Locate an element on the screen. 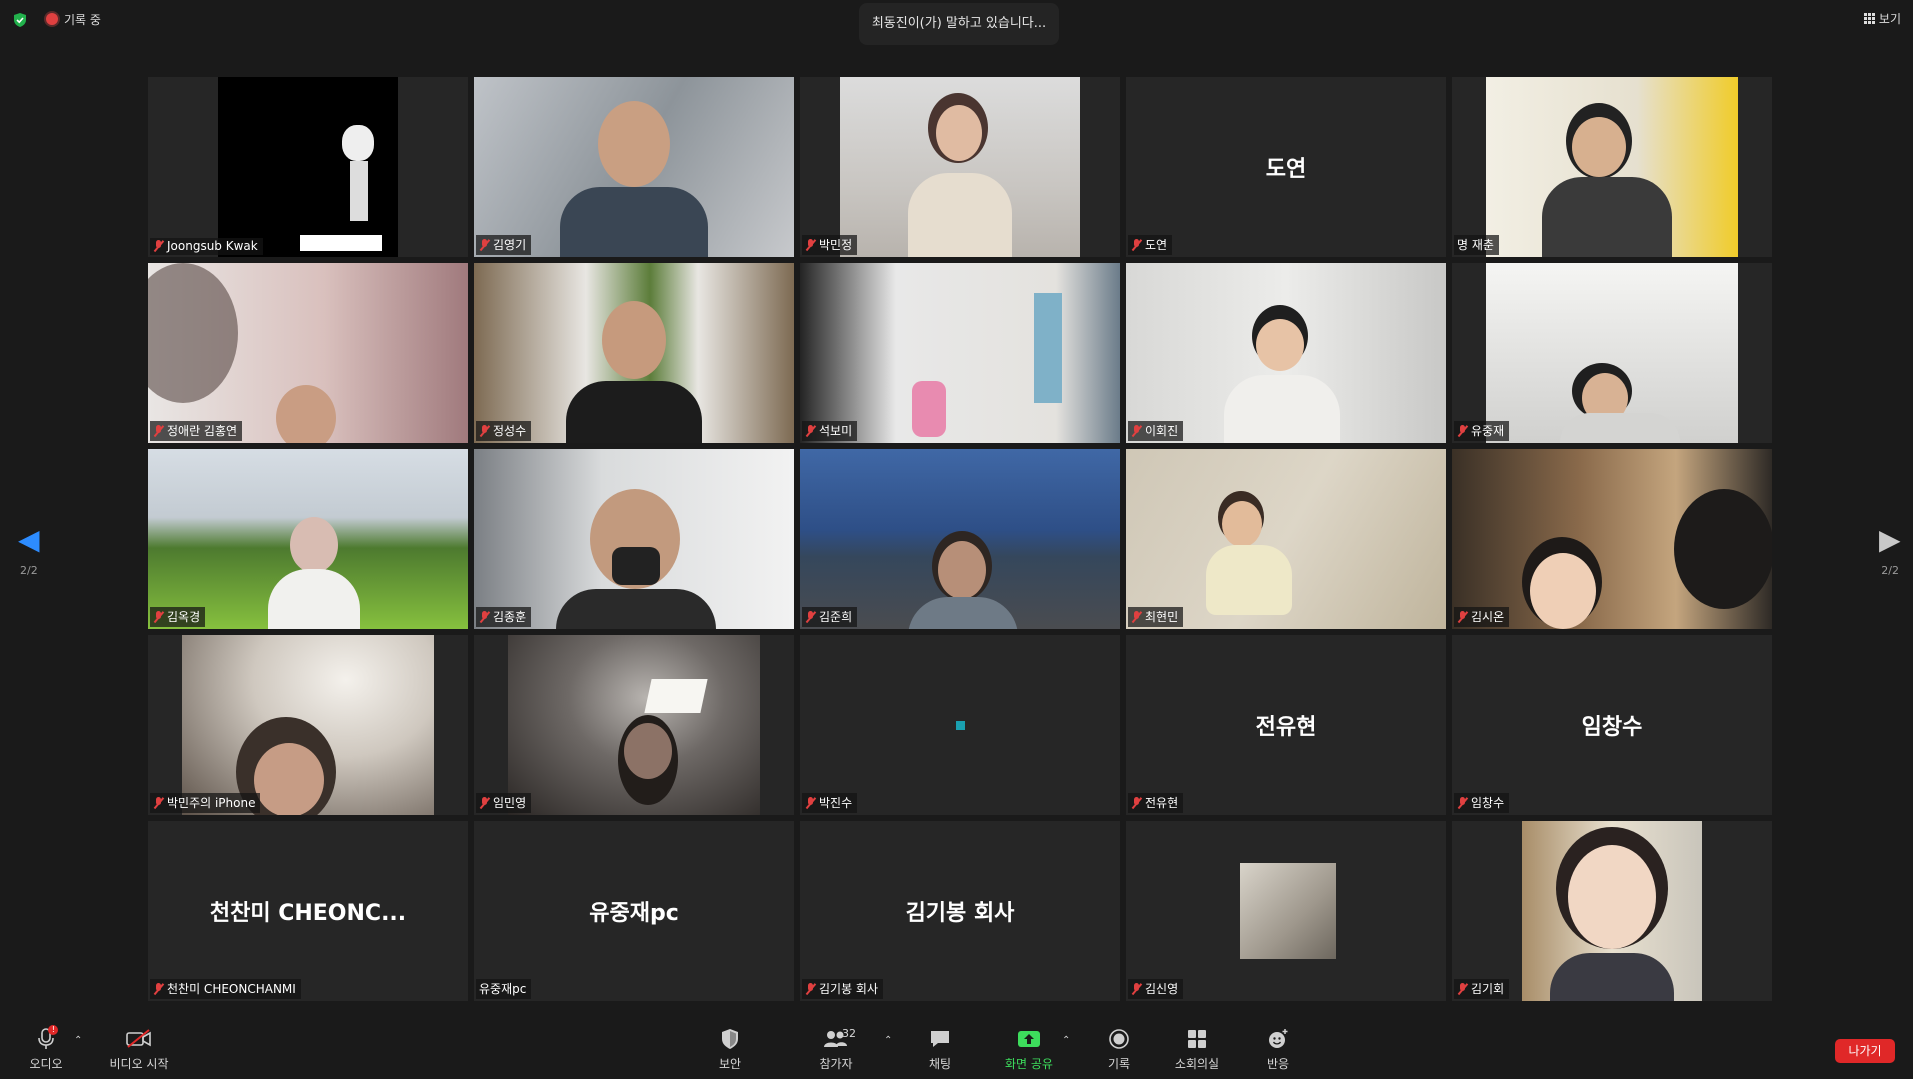 This screenshot has width=1913, height=1079. audio-label: 오디오 is located at coordinates (46, 1064).